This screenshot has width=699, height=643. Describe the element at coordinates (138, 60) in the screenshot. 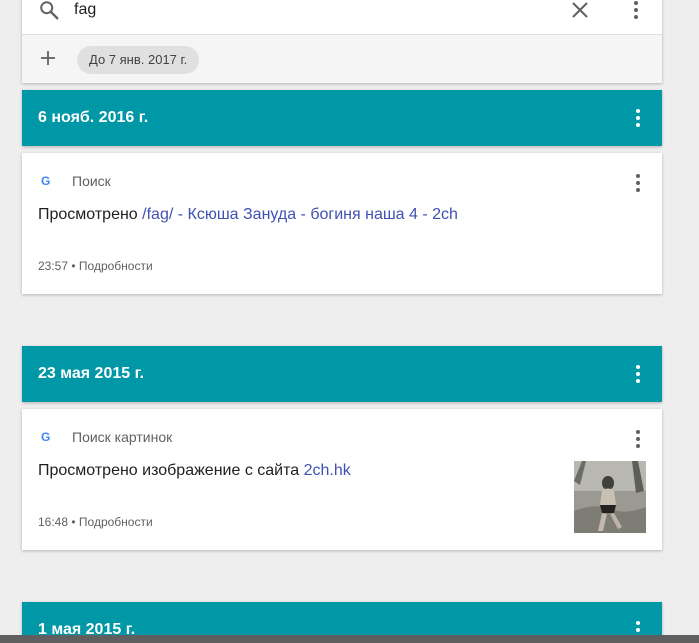

I see `date-filter-chip: До 7 янв. 2017 г.` at that location.